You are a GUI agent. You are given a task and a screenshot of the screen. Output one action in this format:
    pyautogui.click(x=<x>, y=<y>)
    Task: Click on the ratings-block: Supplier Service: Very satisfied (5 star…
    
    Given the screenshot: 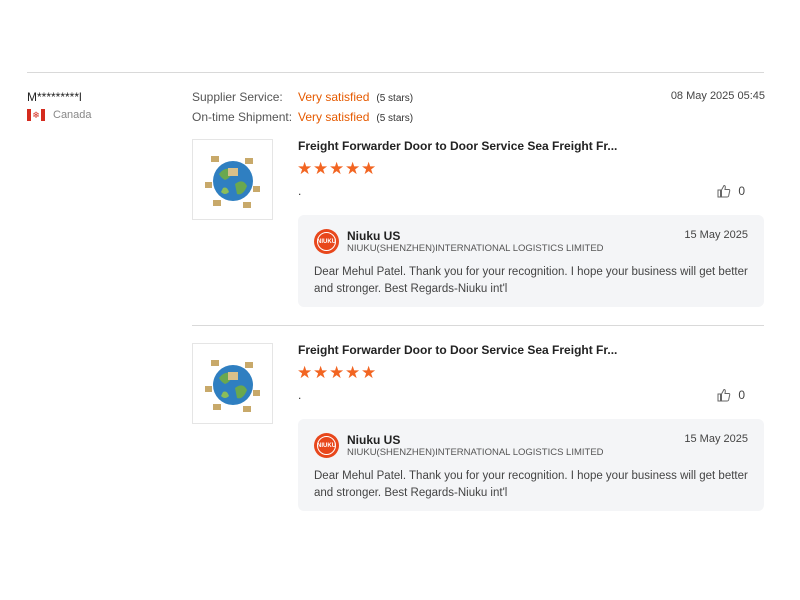 What is the action you would take?
    pyautogui.click(x=302, y=110)
    